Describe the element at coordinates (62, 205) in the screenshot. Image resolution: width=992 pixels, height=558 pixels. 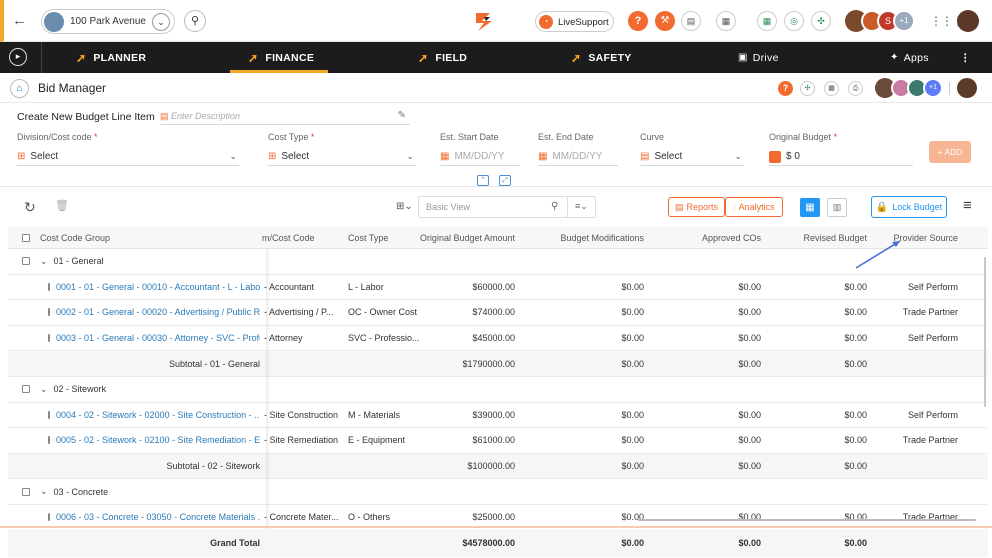
I see `trash-icon: 🗑` at that location.